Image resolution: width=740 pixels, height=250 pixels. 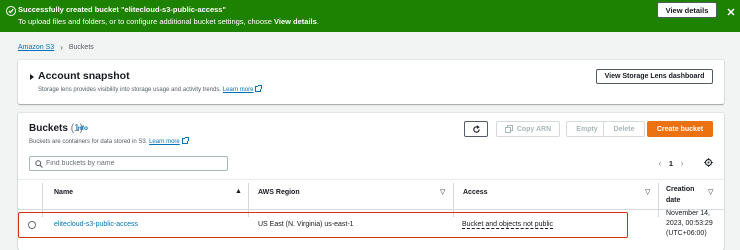 What do you see at coordinates (238, 191) in the screenshot?
I see `sort-ascending-icon: ▲` at bounding box center [238, 191].